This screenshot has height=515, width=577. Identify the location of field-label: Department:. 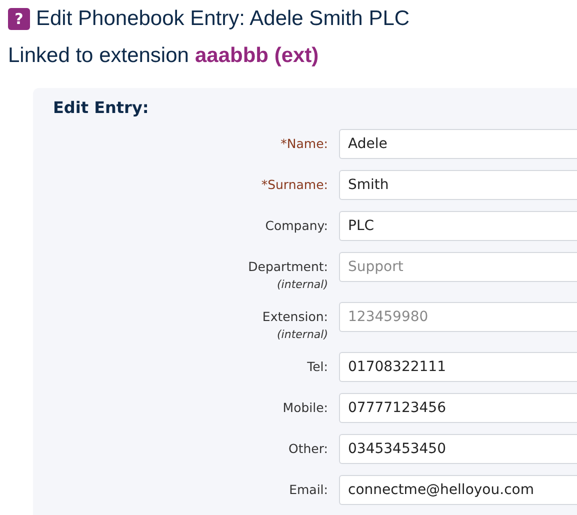
(288, 266).